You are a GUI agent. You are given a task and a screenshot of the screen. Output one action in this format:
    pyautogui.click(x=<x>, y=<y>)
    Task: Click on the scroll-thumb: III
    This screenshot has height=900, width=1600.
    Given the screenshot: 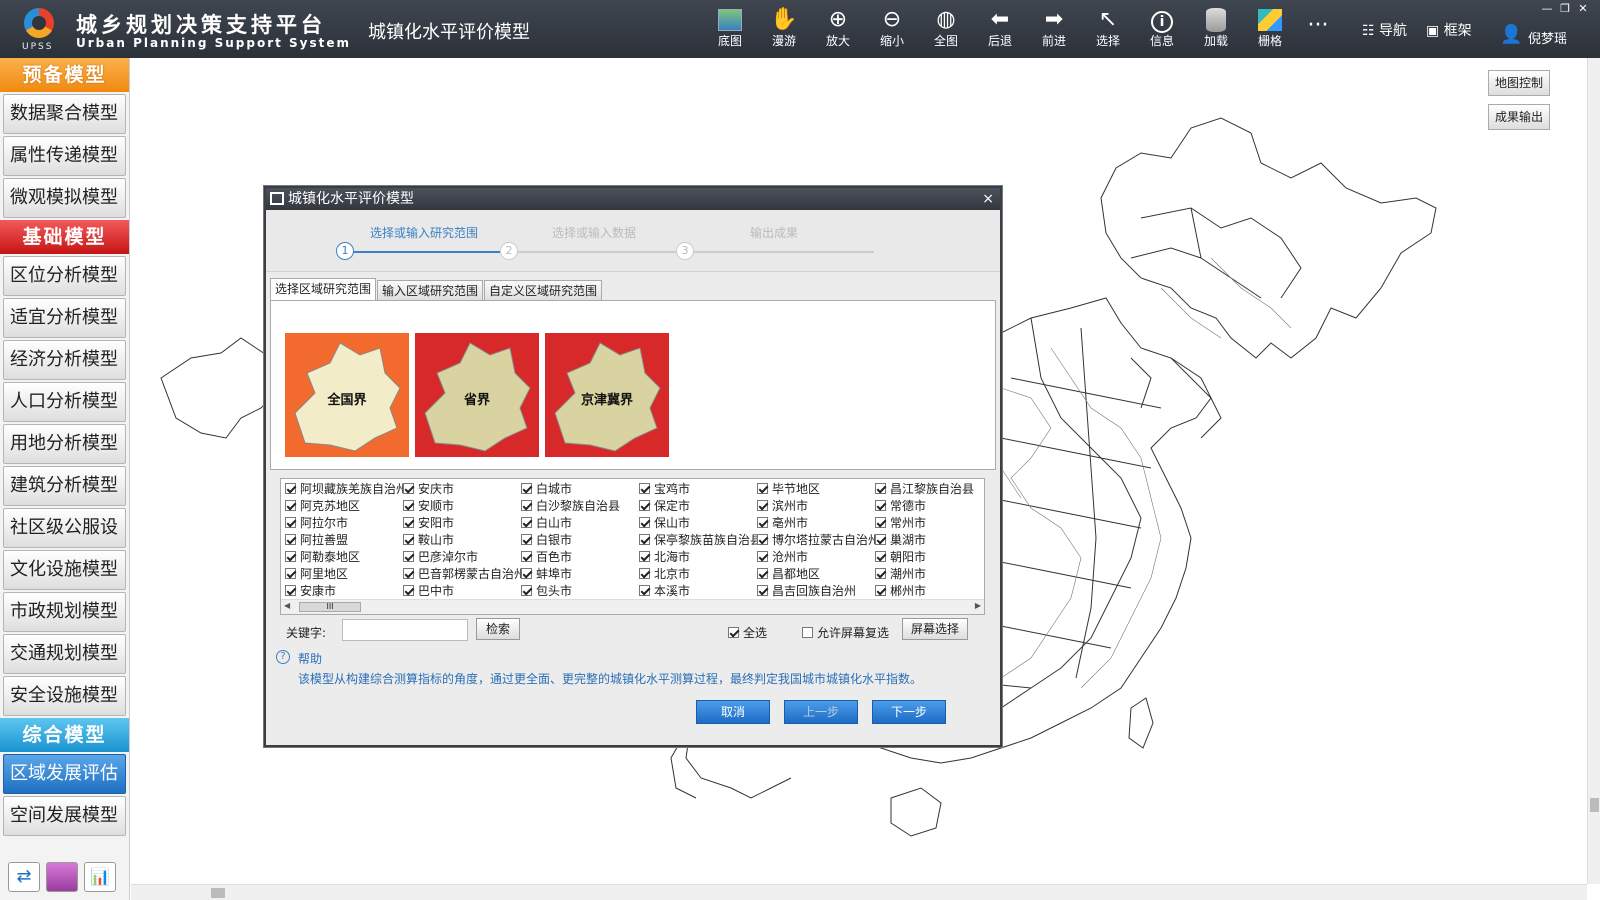 What is the action you would take?
    pyautogui.click(x=330, y=607)
    